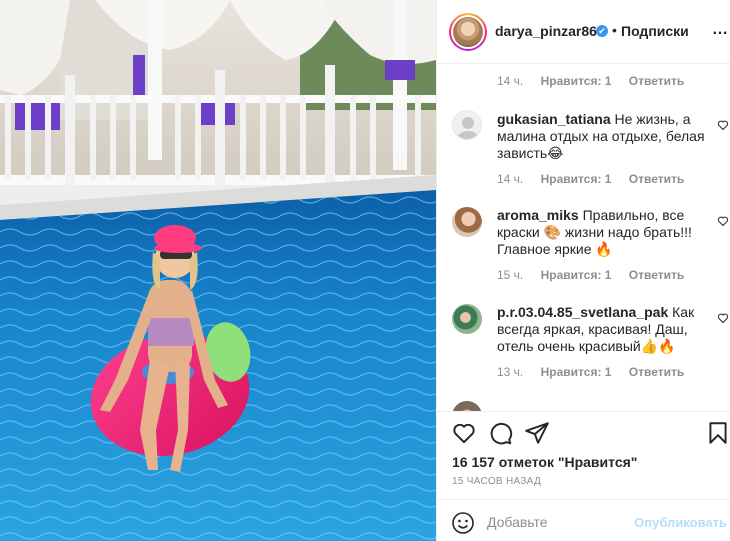  Describe the element at coordinates (680, 522) in the screenshot. I see `publish-button: Опубликовать` at that location.